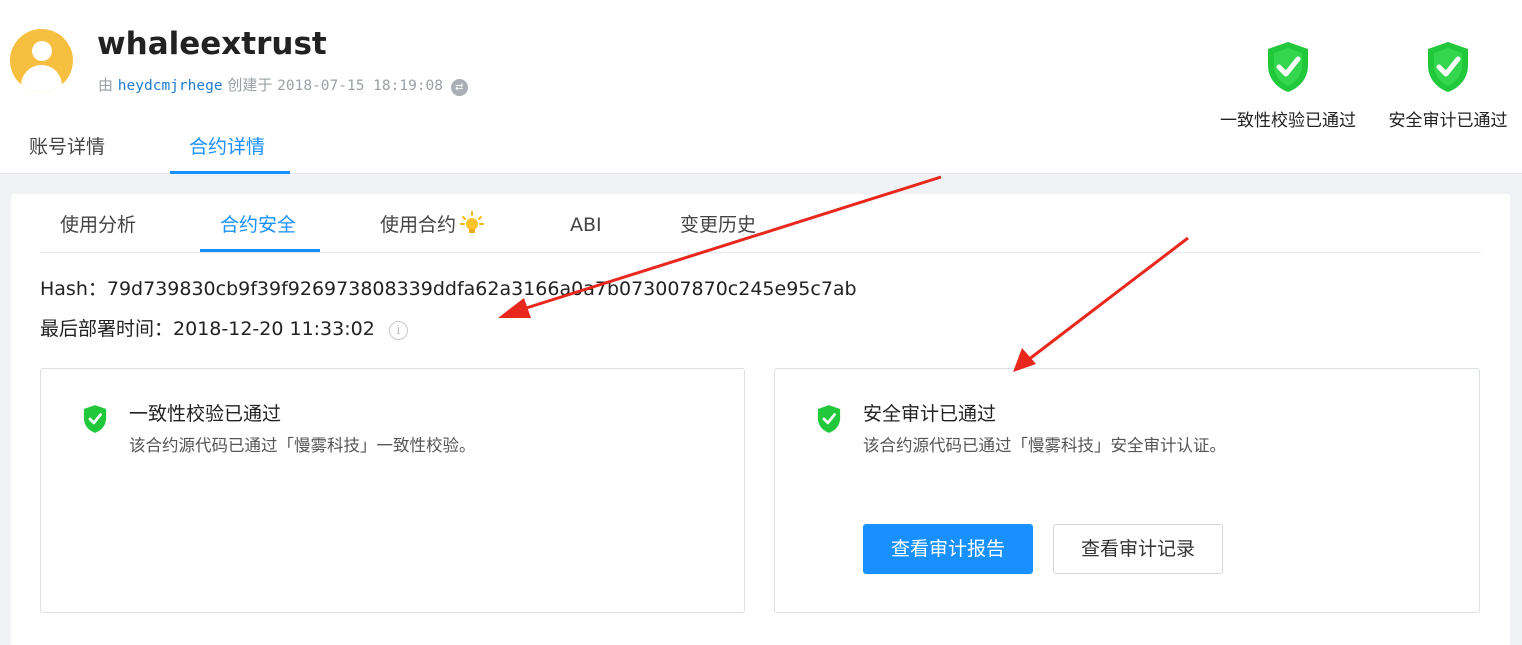  I want to click on account-meta: 由 heydcmjrhege 创建于 2018-07-15 18:19:08 ⇄, so click(283, 85).